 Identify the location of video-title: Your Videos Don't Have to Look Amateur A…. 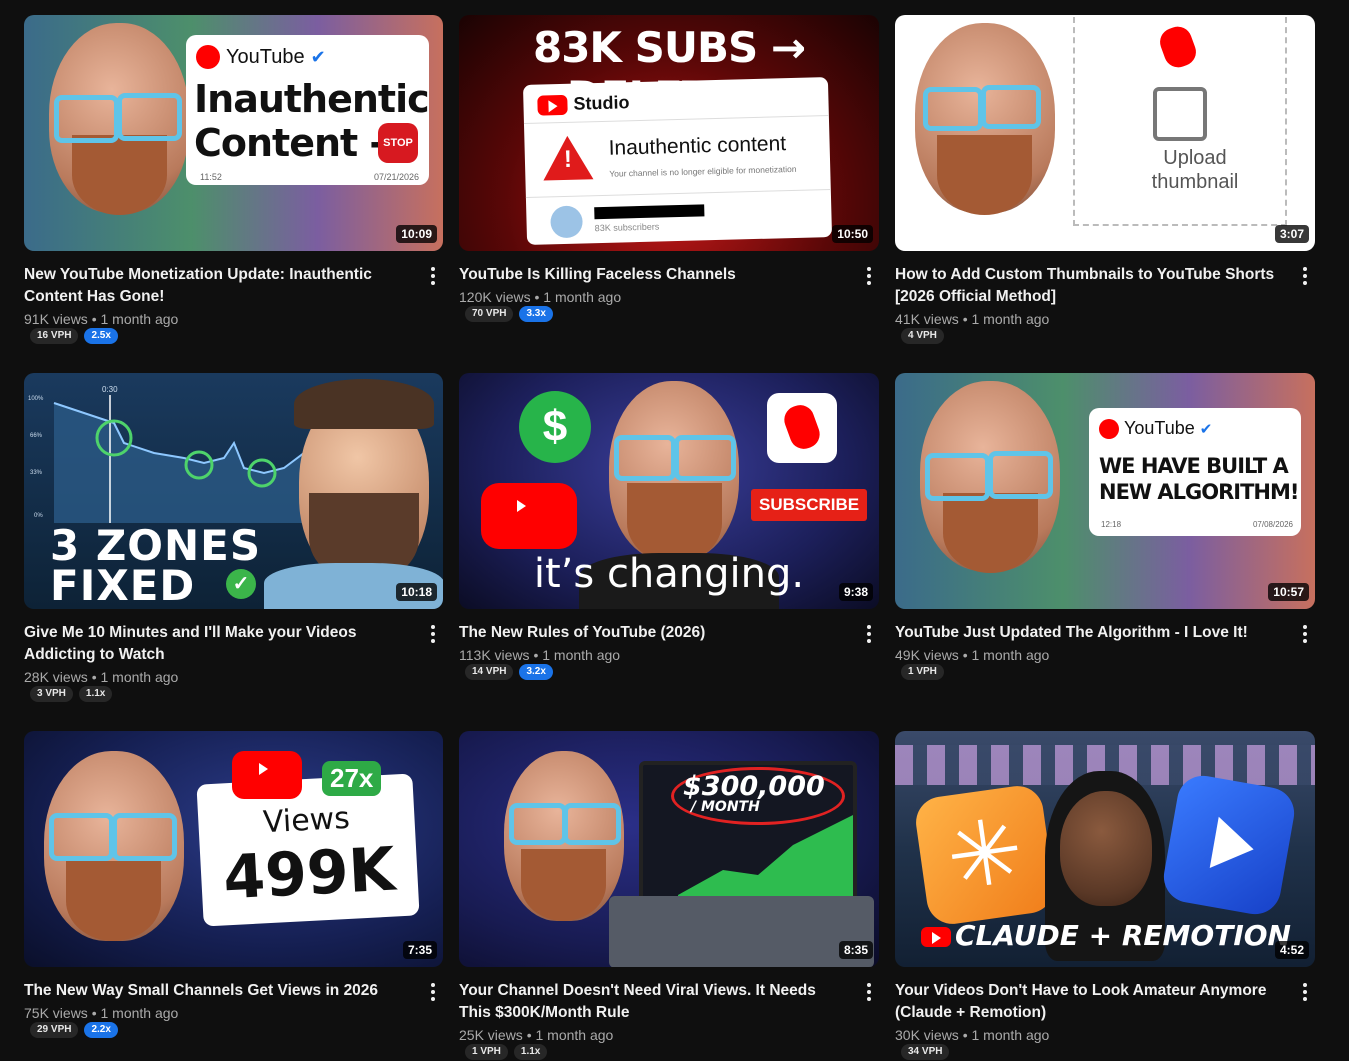
(1087, 1002).